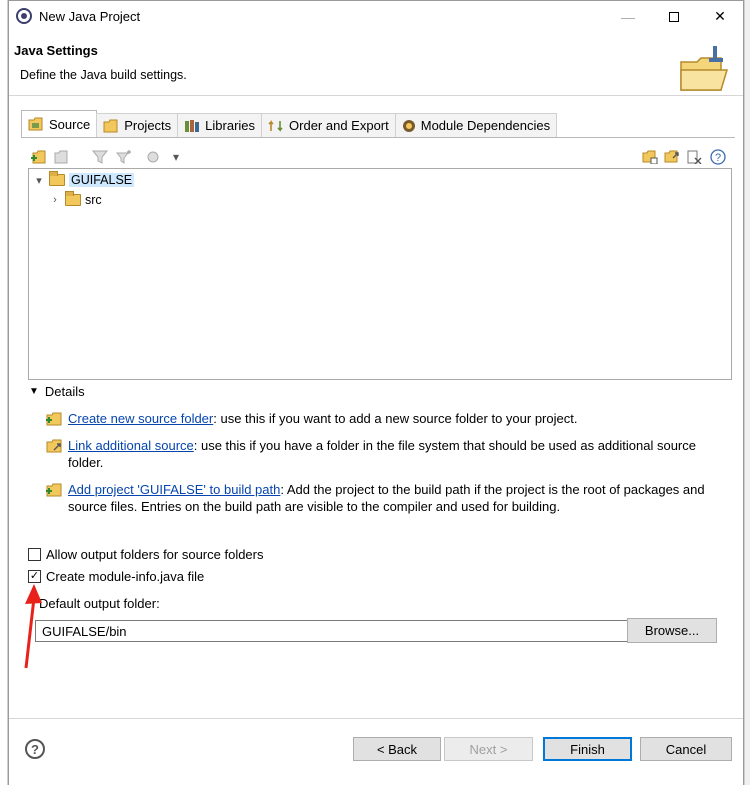  I want to click on close-icon: ✕, so click(720, 16).